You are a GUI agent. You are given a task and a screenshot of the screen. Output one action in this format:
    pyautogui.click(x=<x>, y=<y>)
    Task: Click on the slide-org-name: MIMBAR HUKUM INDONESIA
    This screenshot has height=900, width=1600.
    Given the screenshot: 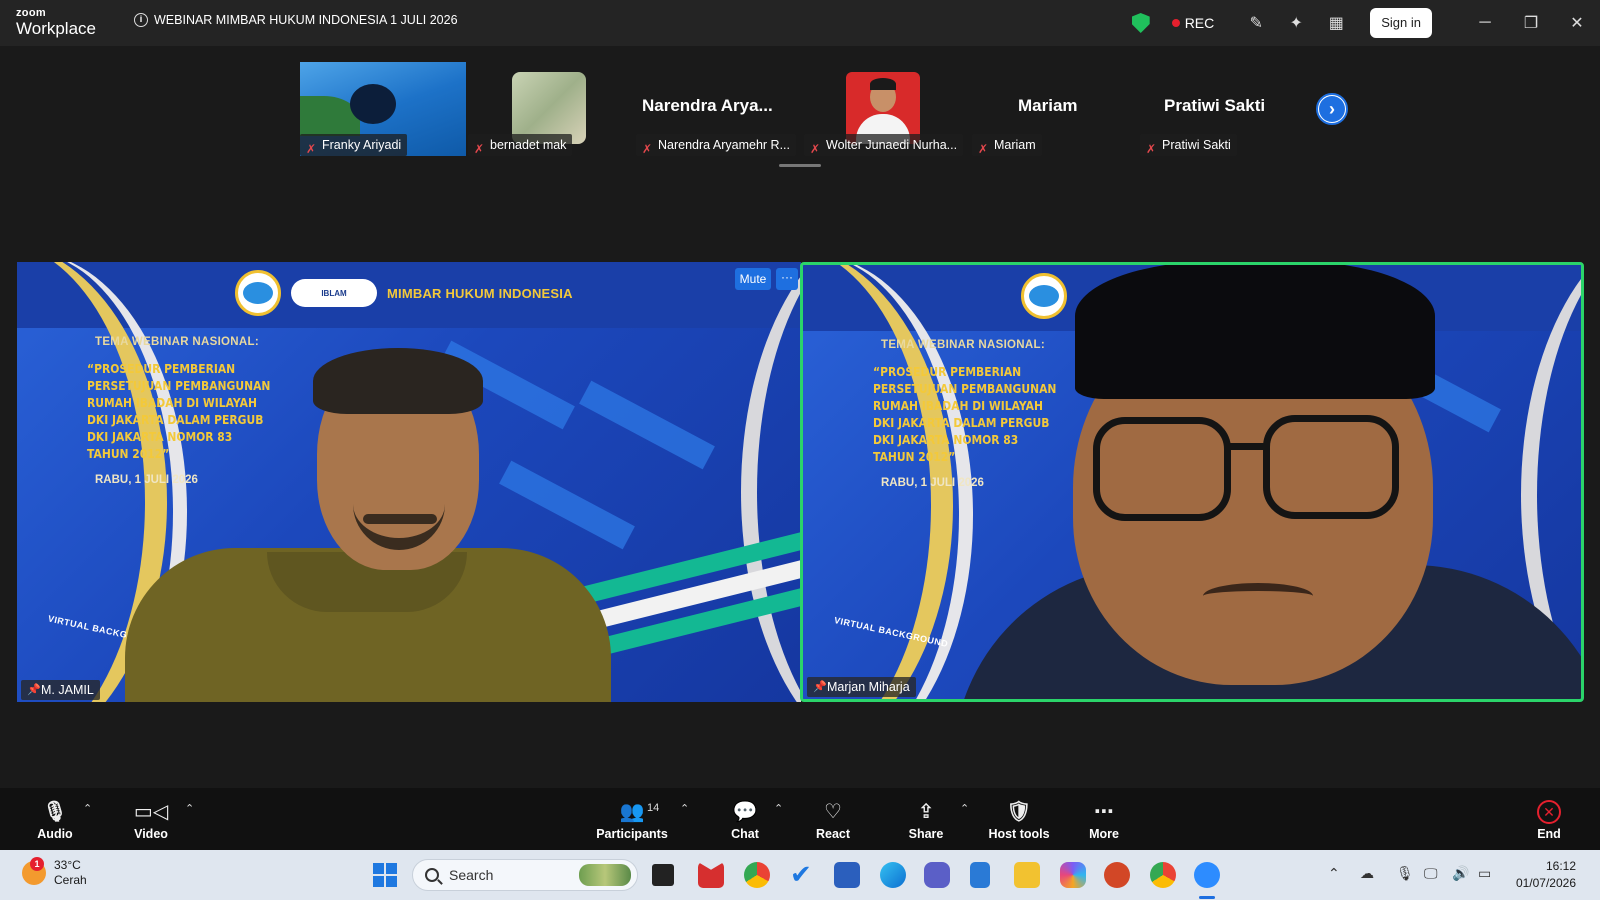 What is the action you would take?
    pyautogui.click(x=480, y=293)
    